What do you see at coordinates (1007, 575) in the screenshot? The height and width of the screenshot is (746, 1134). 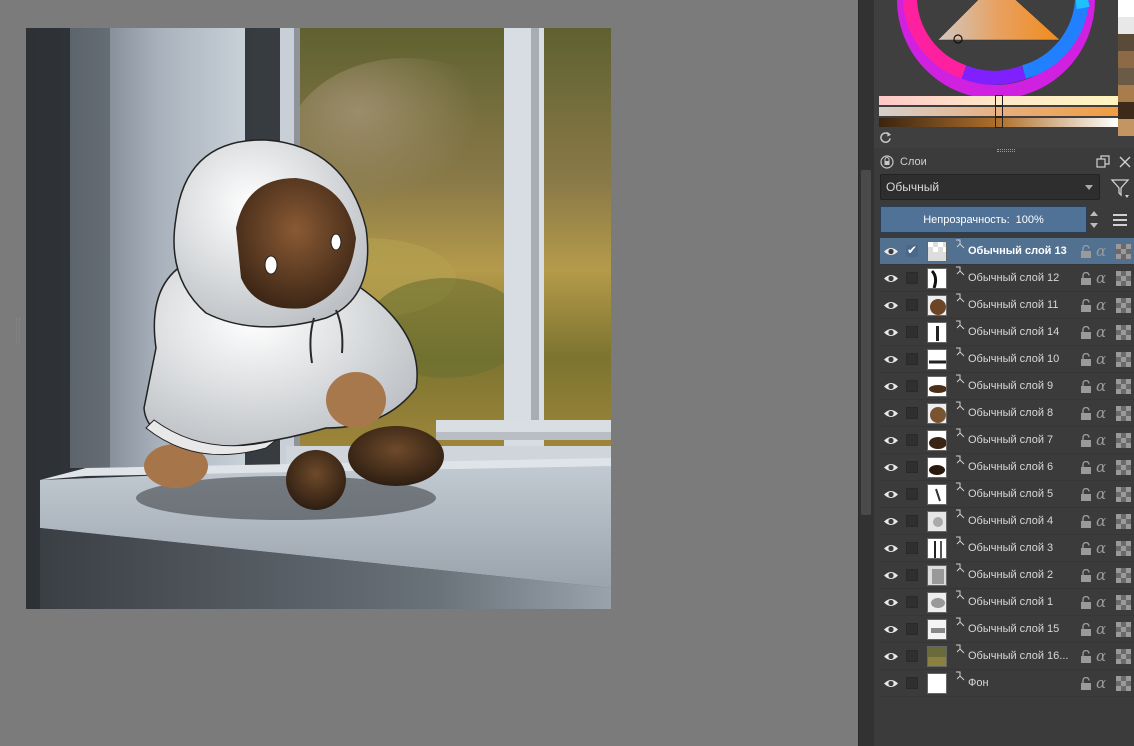 I see `layer-row: Обычный слой 2 α` at bounding box center [1007, 575].